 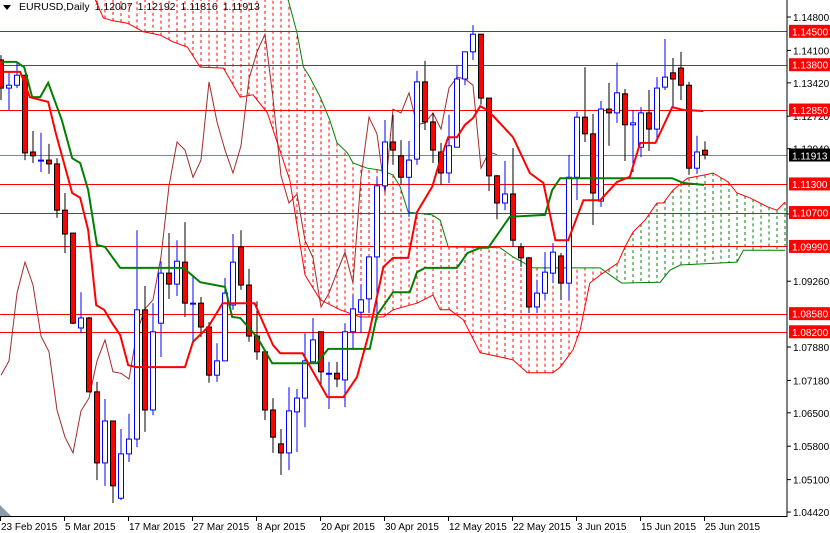 I want to click on time-tick-label: 27 Mar 2015, so click(x=221, y=527).